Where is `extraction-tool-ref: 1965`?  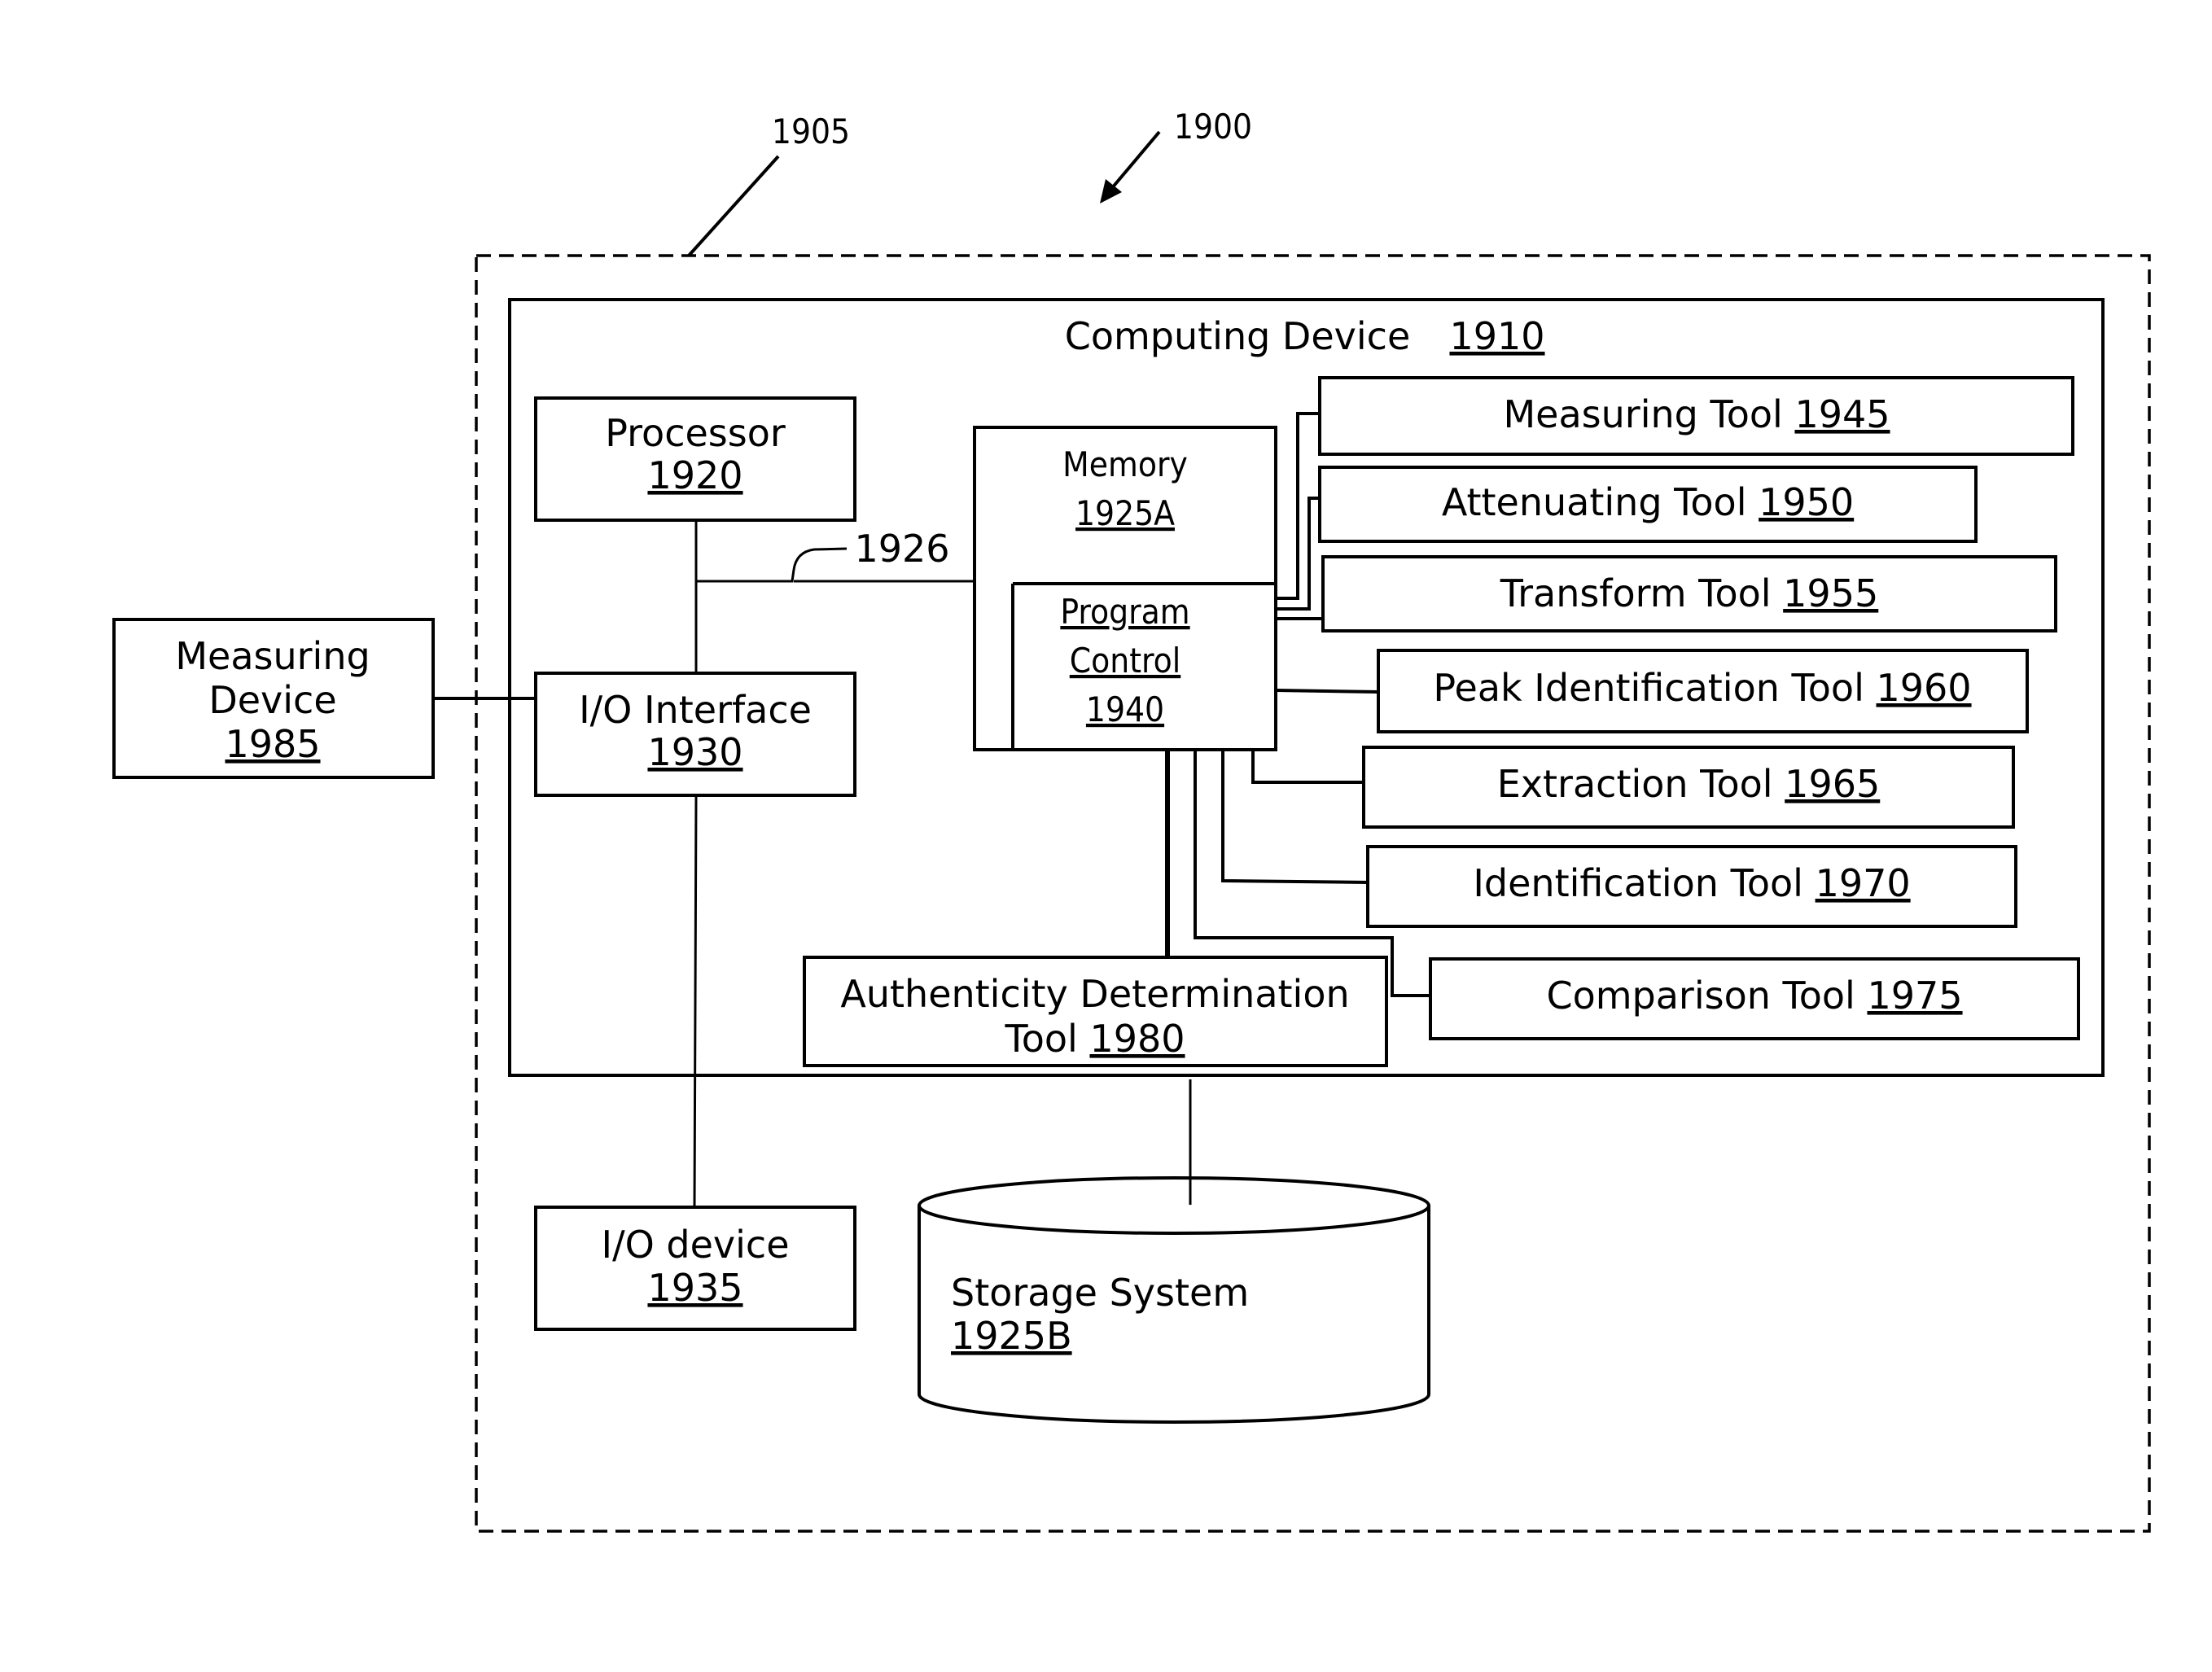 extraction-tool-ref: 1965 is located at coordinates (1832, 784).